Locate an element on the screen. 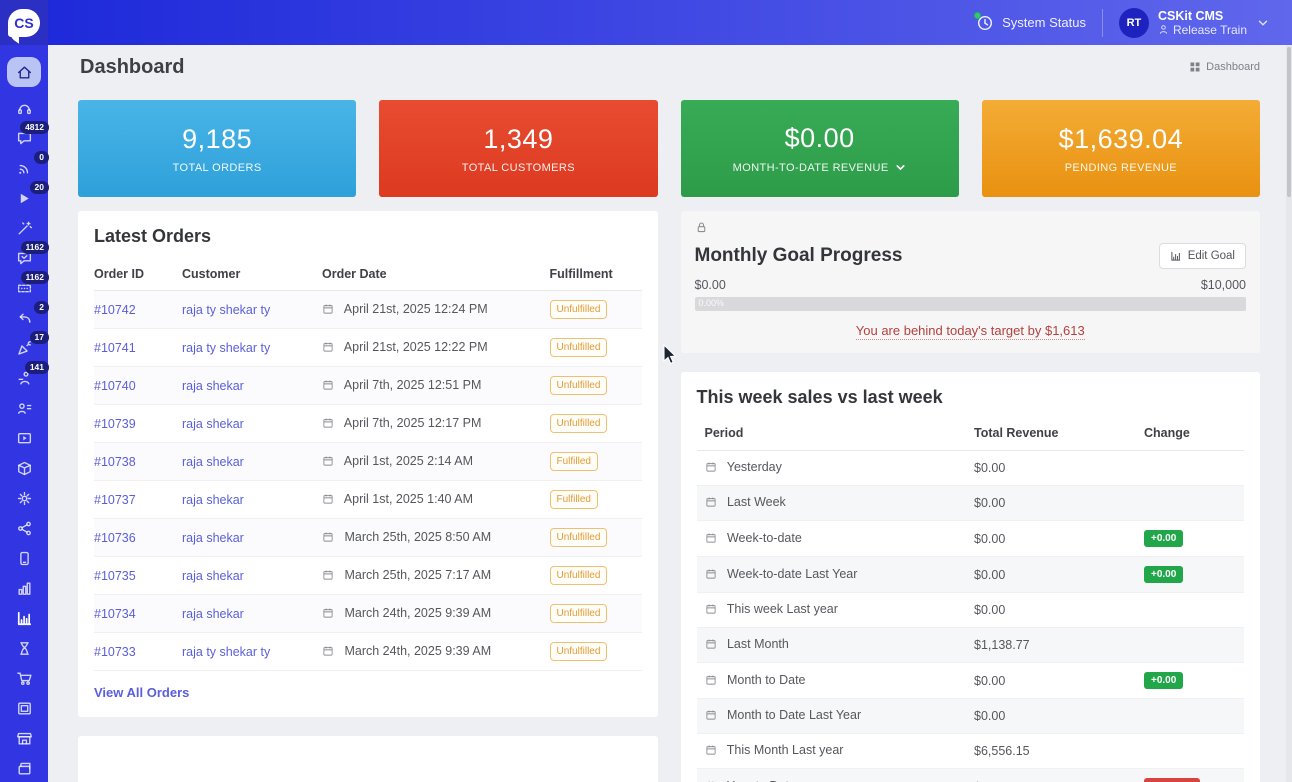 This screenshot has width=1292, height=782. sidebar-item-visitors: 141 is located at coordinates (28, 374).